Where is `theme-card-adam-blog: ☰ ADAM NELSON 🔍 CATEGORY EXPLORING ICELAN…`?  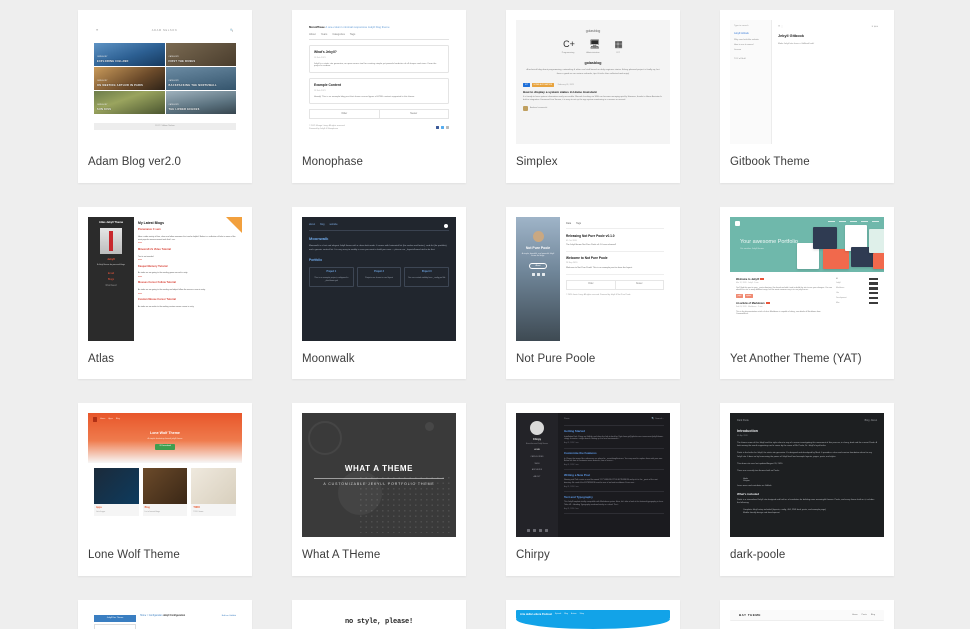 theme-card-adam-blog: ☰ ADAM NELSON 🔍 CATEGORY EXPLORING ICELAN… is located at coordinates (165, 96).